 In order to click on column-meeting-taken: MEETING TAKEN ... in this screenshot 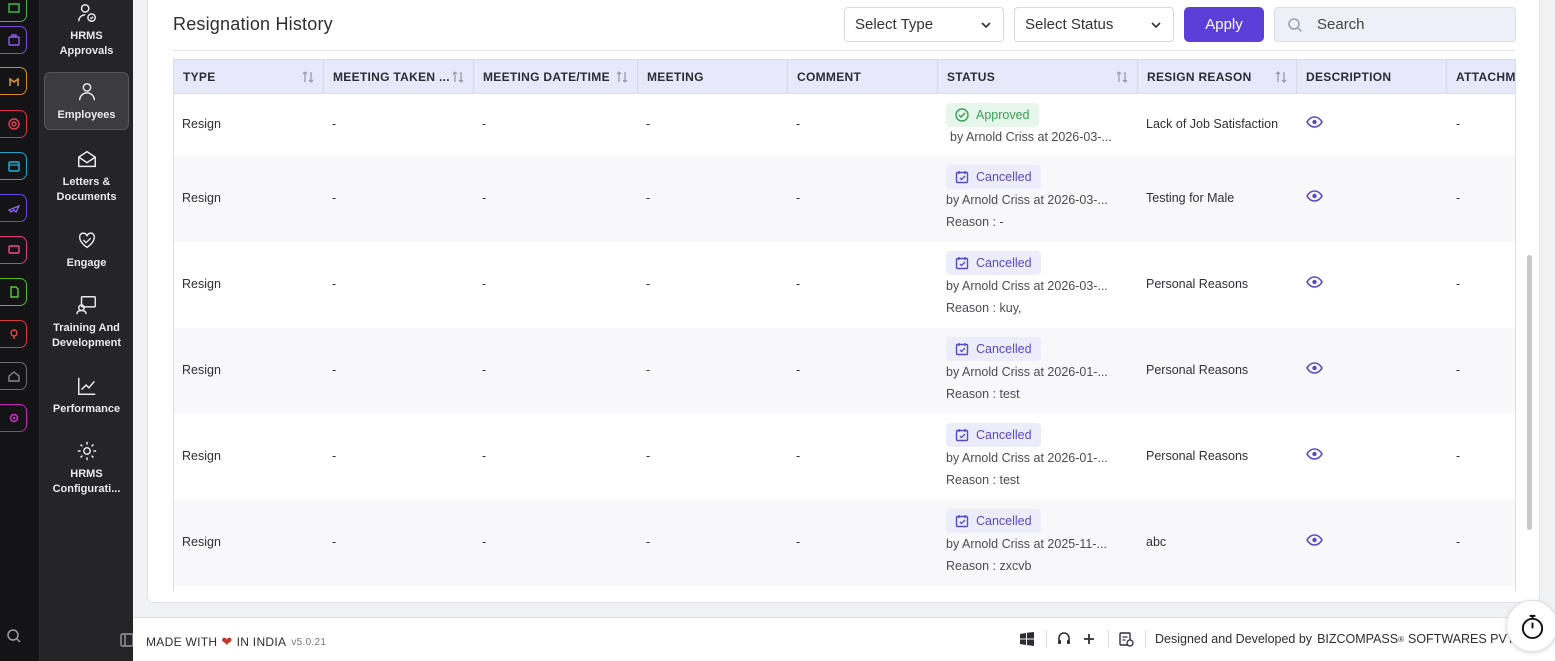, I will do `click(399, 77)`.